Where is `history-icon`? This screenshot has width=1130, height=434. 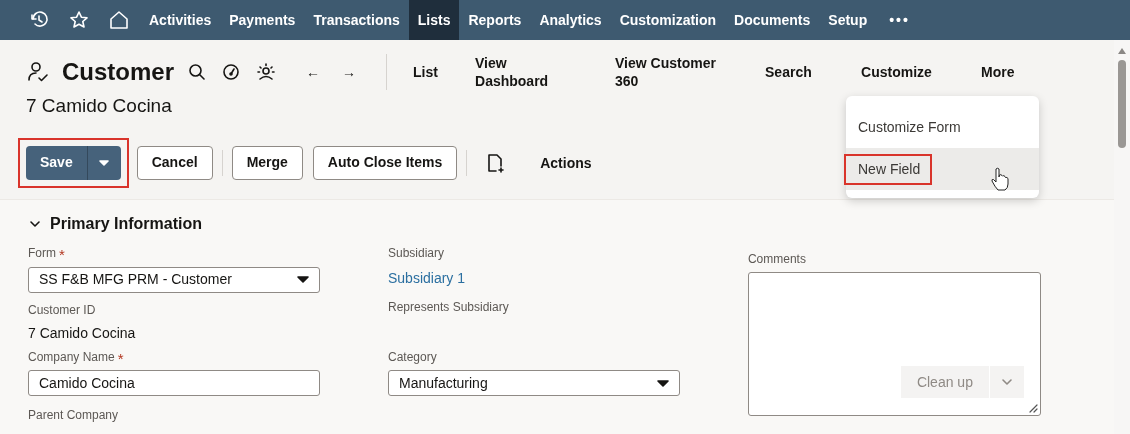 history-icon is located at coordinates (39, 20).